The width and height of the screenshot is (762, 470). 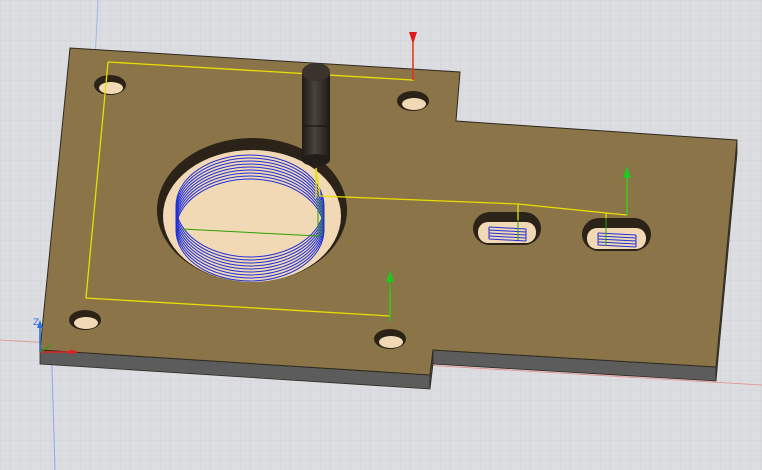 I want to click on end-mill, so click(x=316, y=114).